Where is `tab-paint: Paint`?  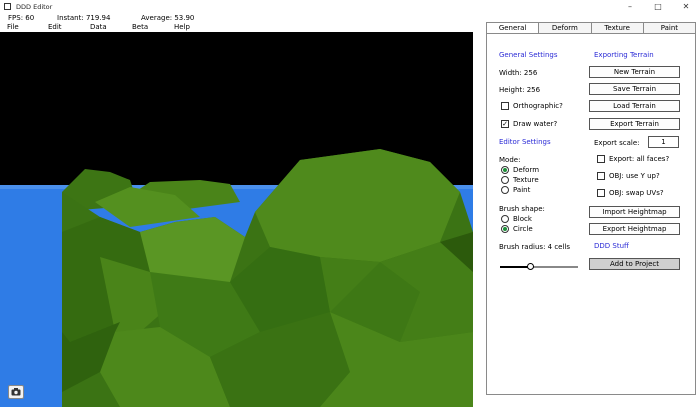 tab-paint: Paint is located at coordinates (669, 28).